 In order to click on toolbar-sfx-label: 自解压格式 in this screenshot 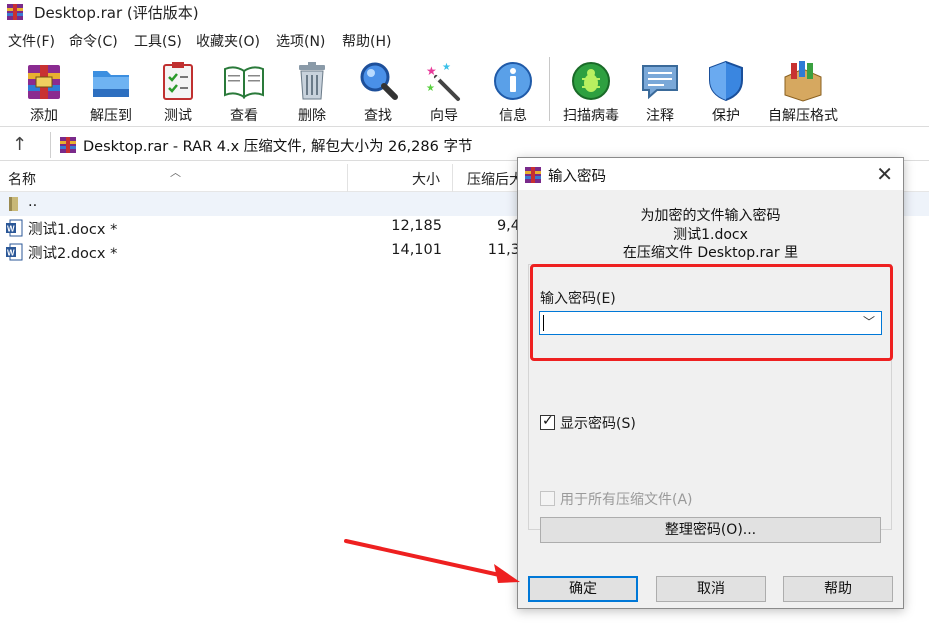, I will do `click(803, 116)`.